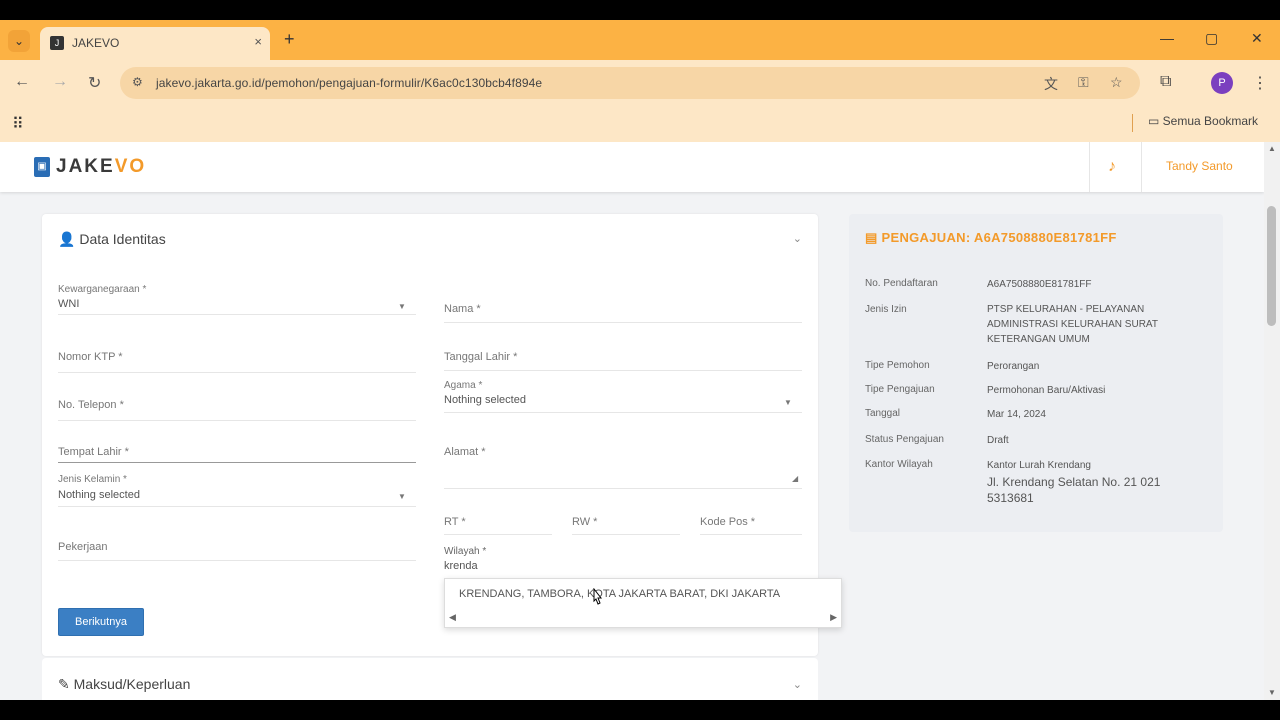 This screenshot has width=1280, height=720. I want to click on browser-menu-icon: ⋮, so click(1260, 83).